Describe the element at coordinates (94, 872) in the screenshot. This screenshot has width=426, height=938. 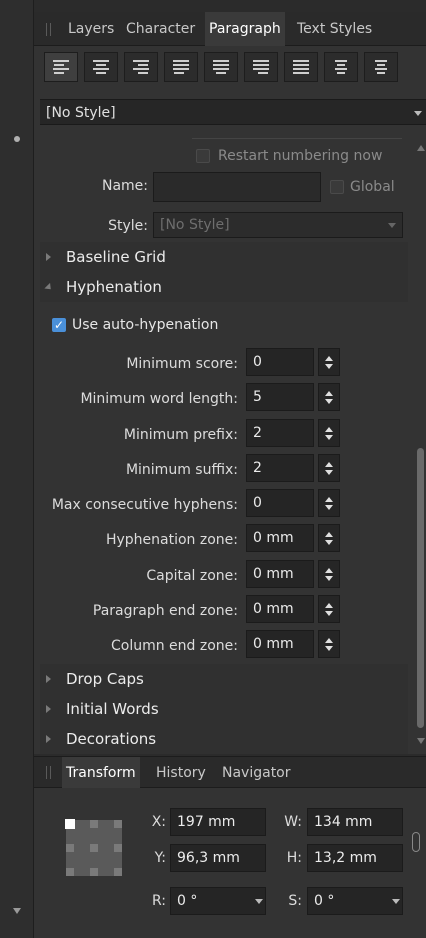
I see `anchor-bottom-center` at that location.